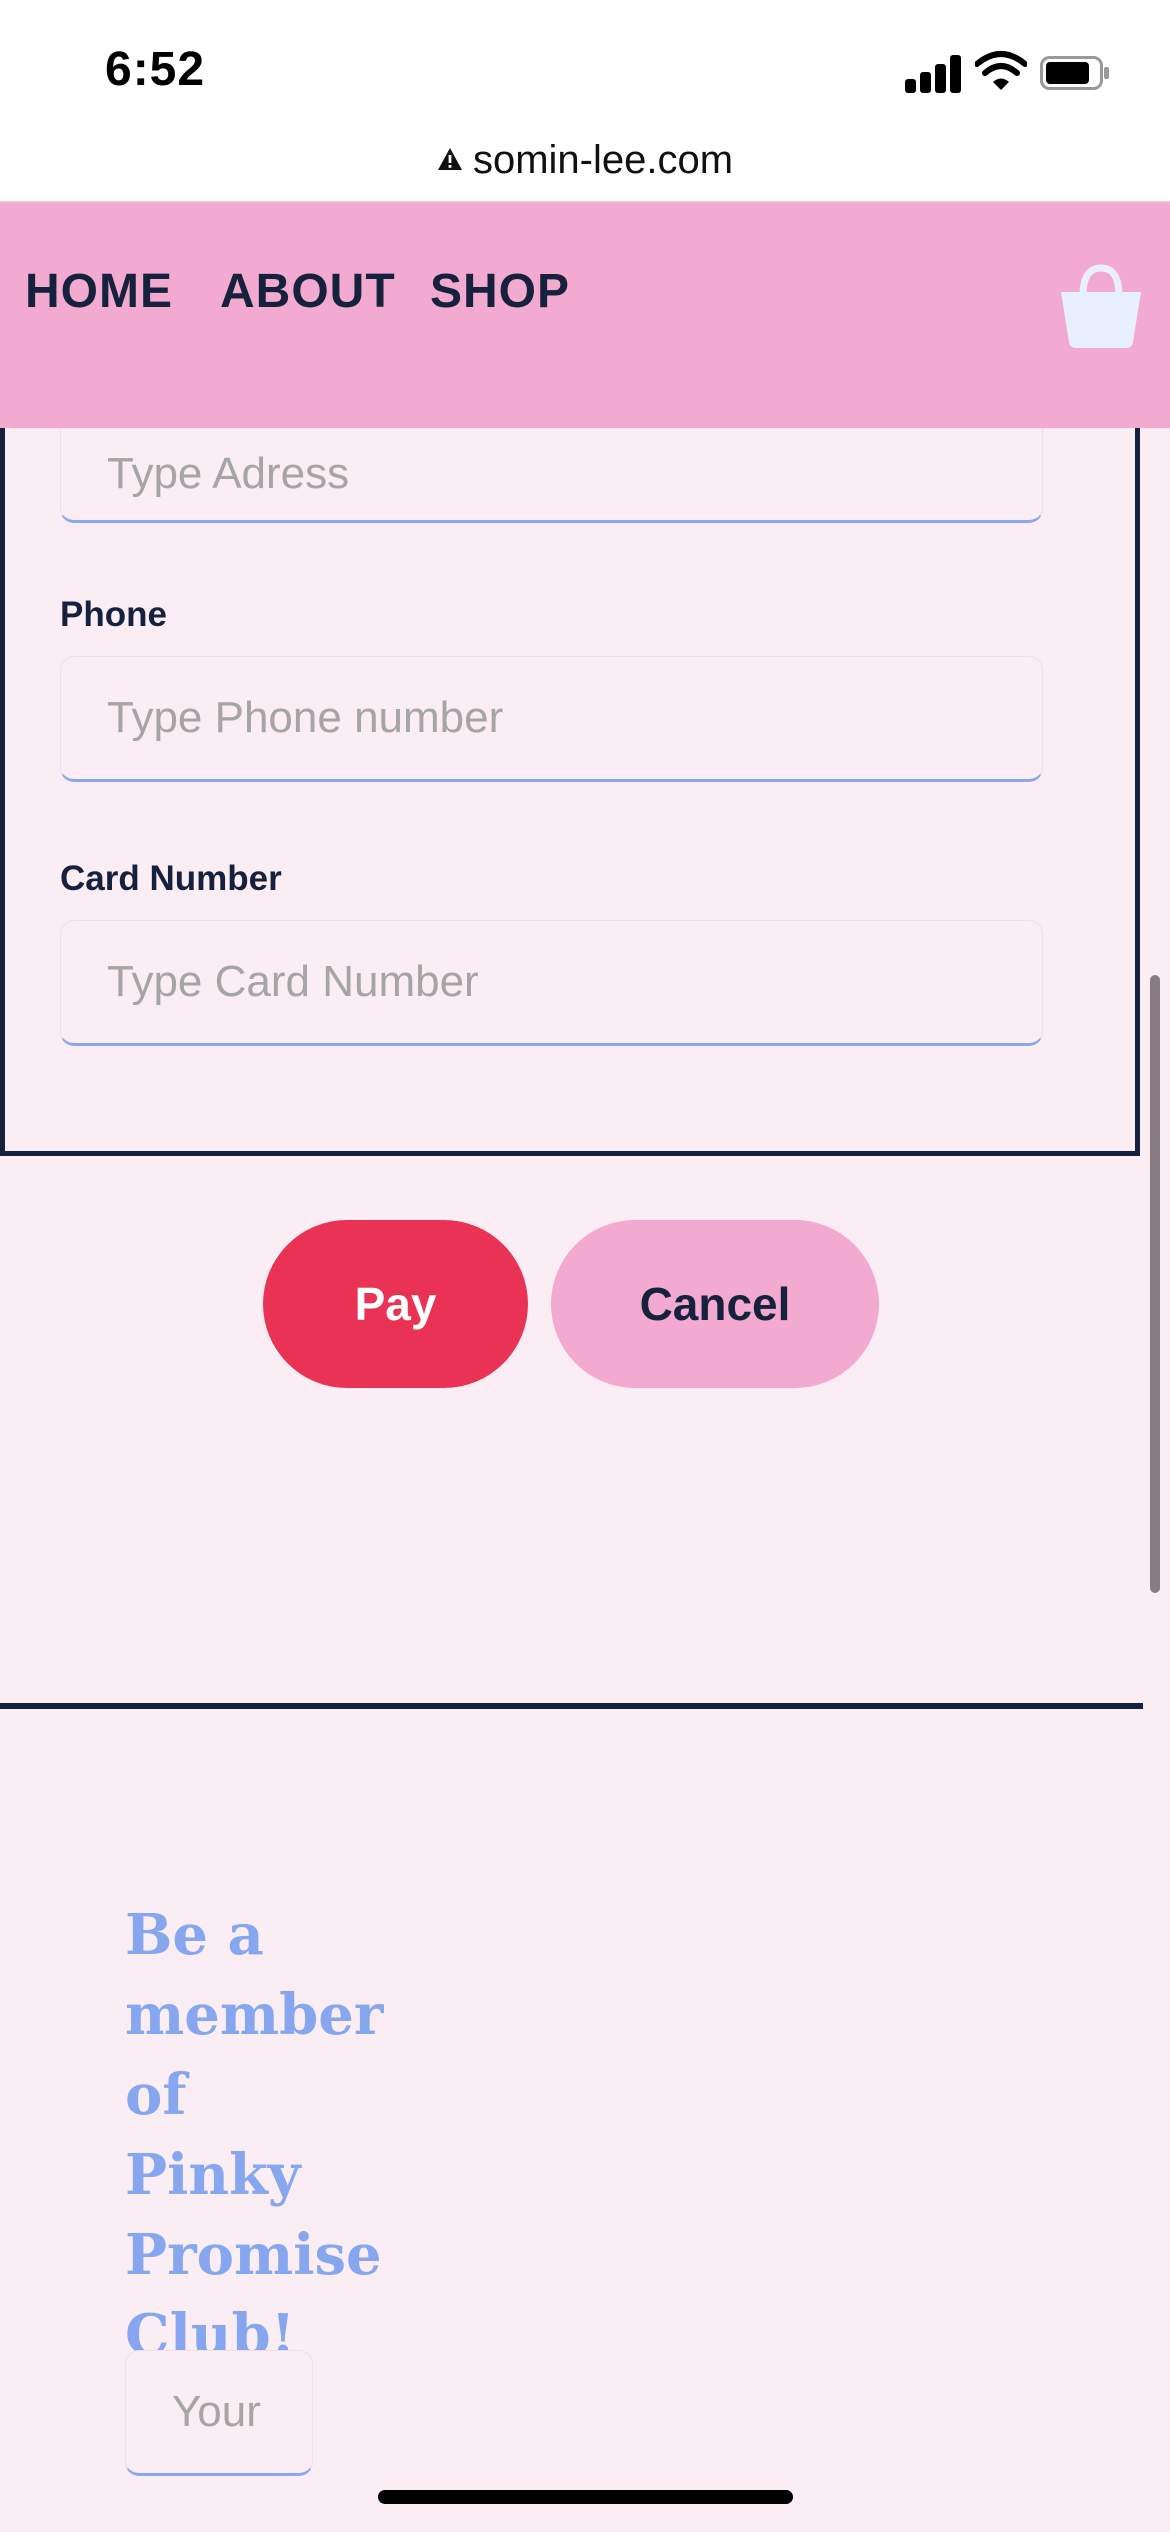  What do you see at coordinates (99, 291) in the screenshot?
I see `nav-home-link: HOME` at bounding box center [99, 291].